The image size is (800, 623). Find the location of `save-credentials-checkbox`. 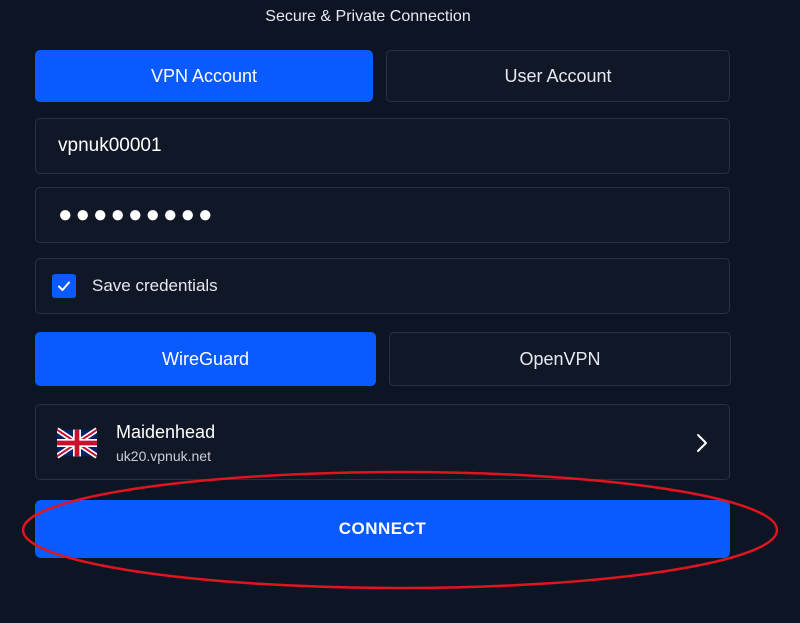

save-credentials-checkbox is located at coordinates (64, 286).